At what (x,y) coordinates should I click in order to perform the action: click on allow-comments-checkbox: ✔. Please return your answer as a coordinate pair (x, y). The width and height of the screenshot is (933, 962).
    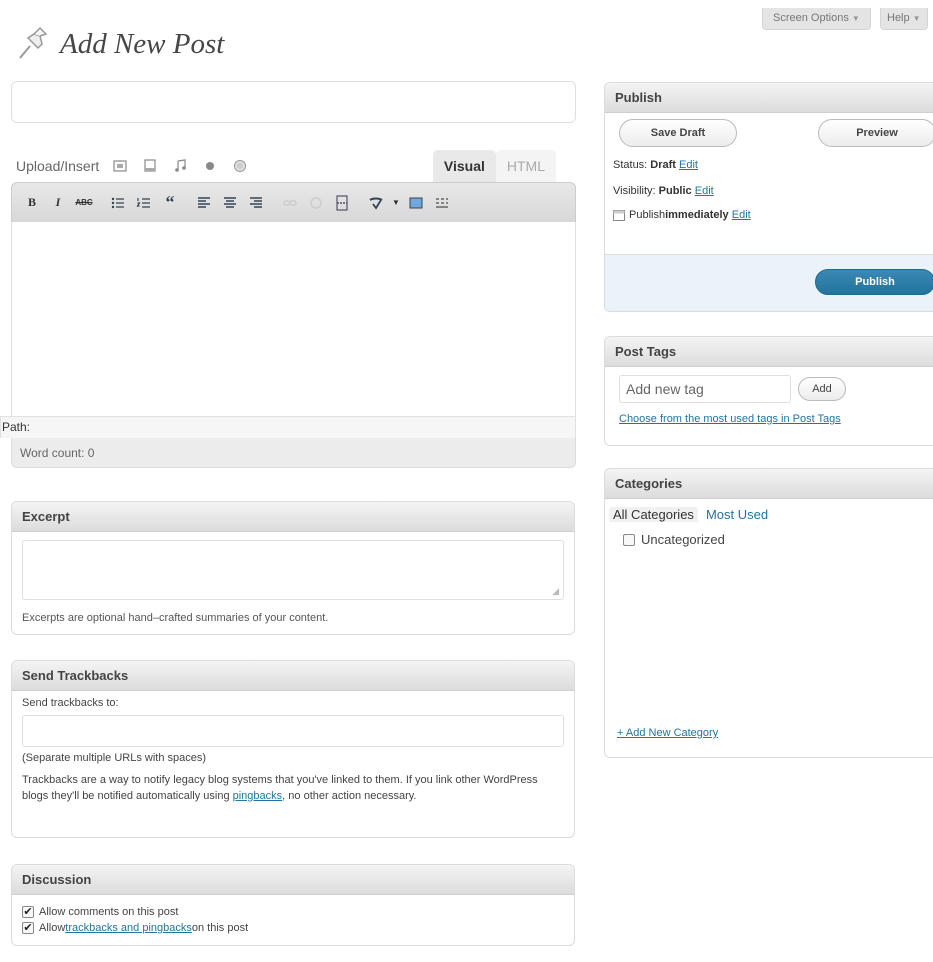
    Looking at the image, I should click on (28, 912).